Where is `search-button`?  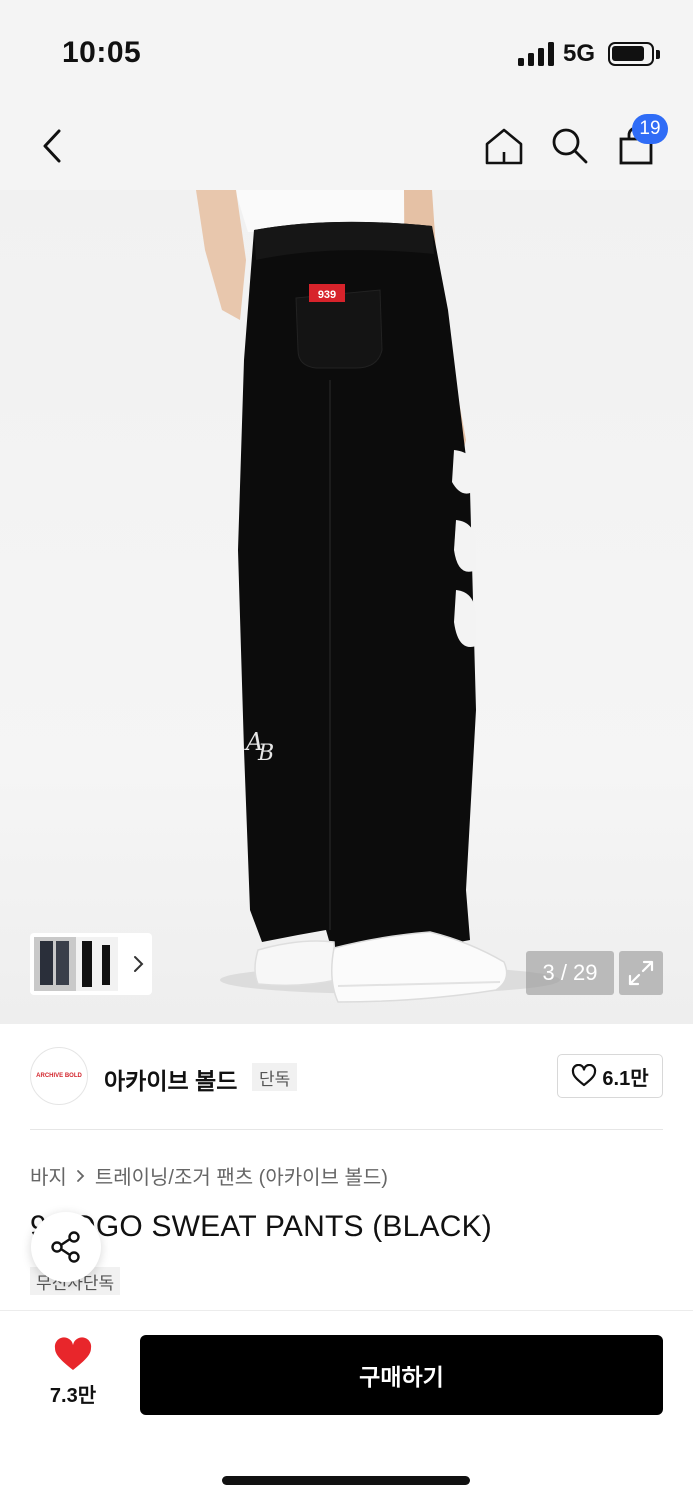
search-button is located at coordinates (570, 146).